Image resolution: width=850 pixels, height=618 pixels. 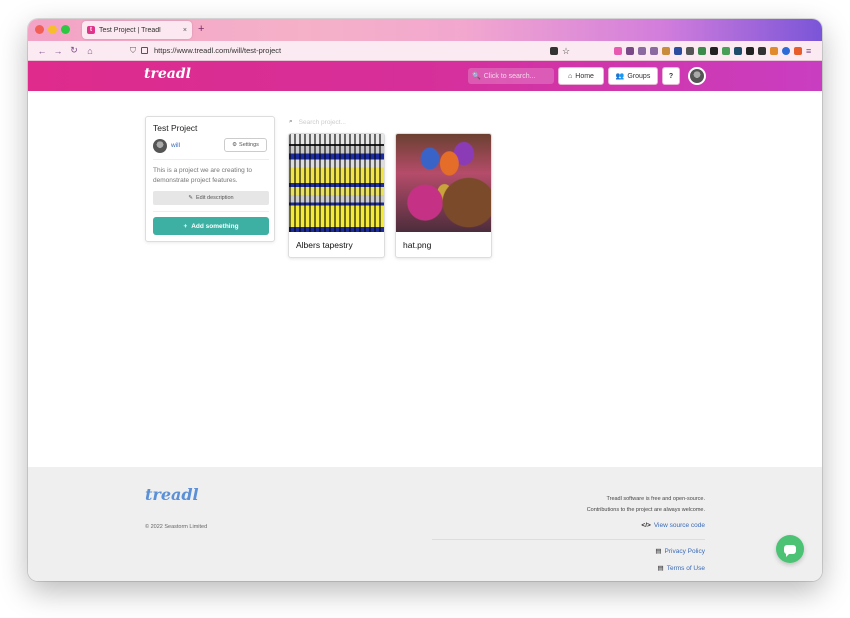 What do you see at coordinates (133, 50) in the screenshot?
I see `shield-icon: ⛉` at bounding box center [133, 50].